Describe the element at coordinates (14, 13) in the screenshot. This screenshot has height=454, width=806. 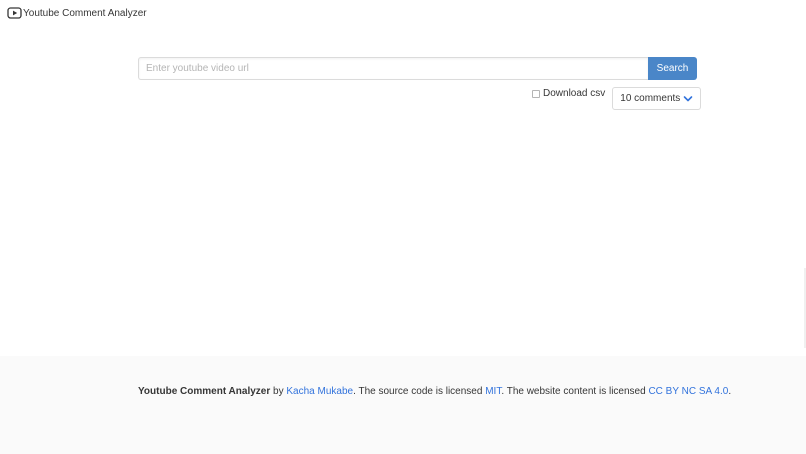
I see `youtube-play-icon` at that location.